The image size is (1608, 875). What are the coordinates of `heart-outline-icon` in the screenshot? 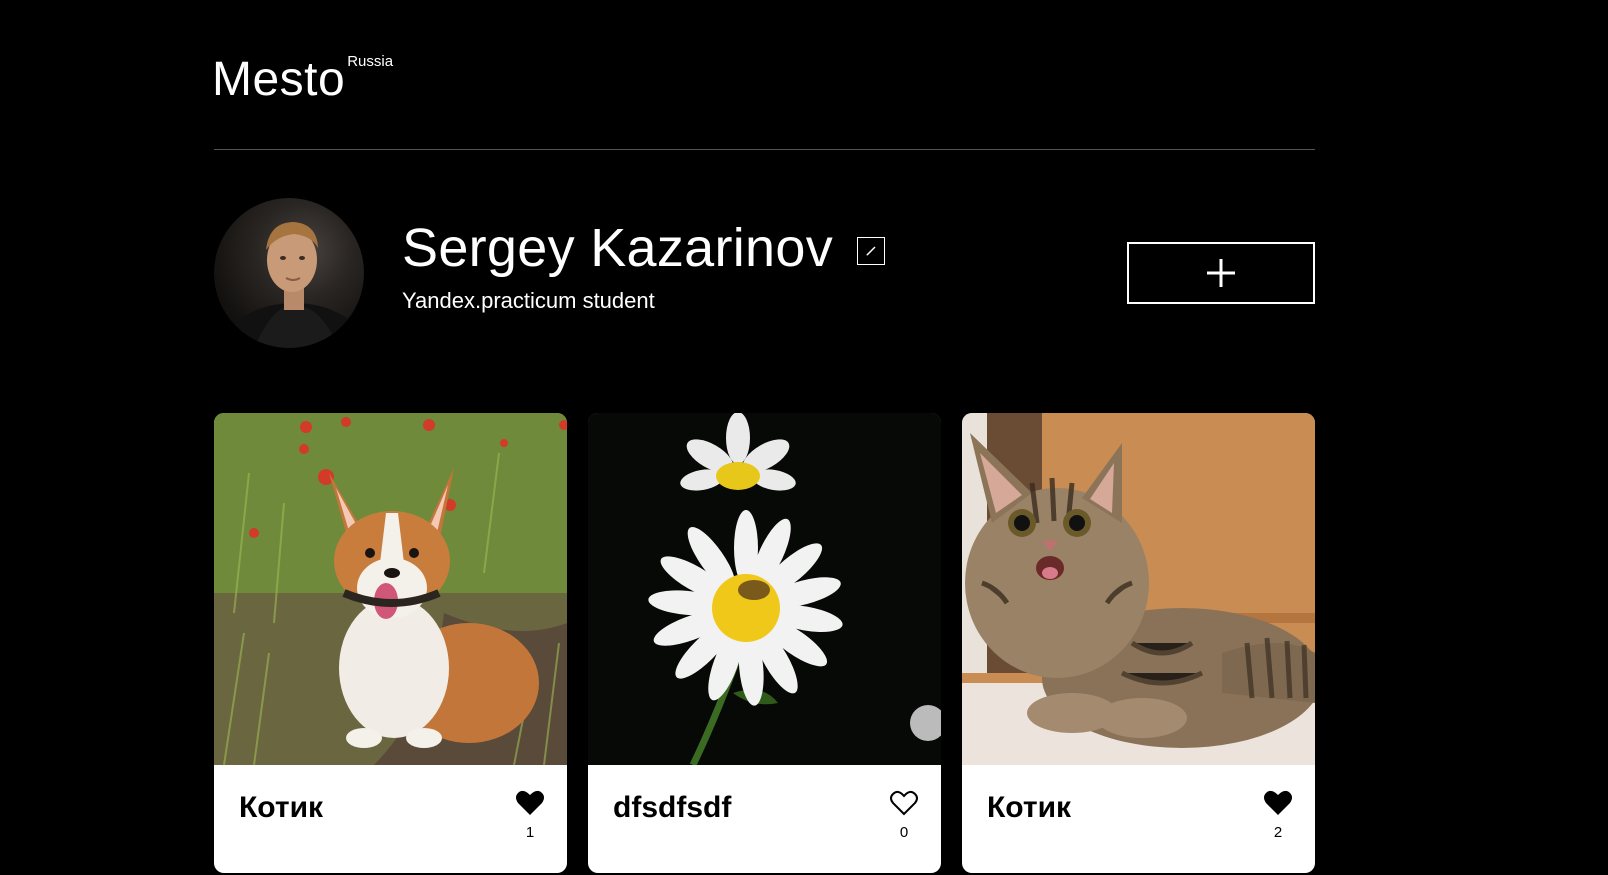 It's located at (904, 803).